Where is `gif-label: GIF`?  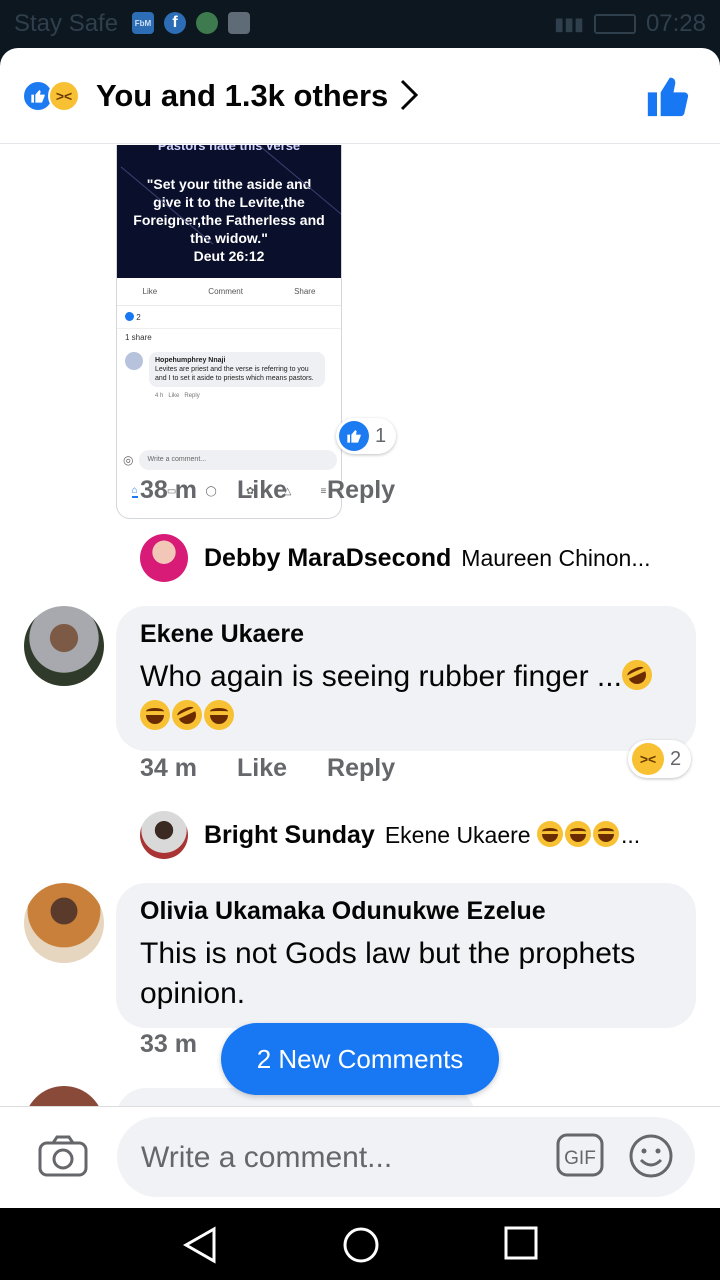 gif-label: GIF is located at coordinates (580, 1158).